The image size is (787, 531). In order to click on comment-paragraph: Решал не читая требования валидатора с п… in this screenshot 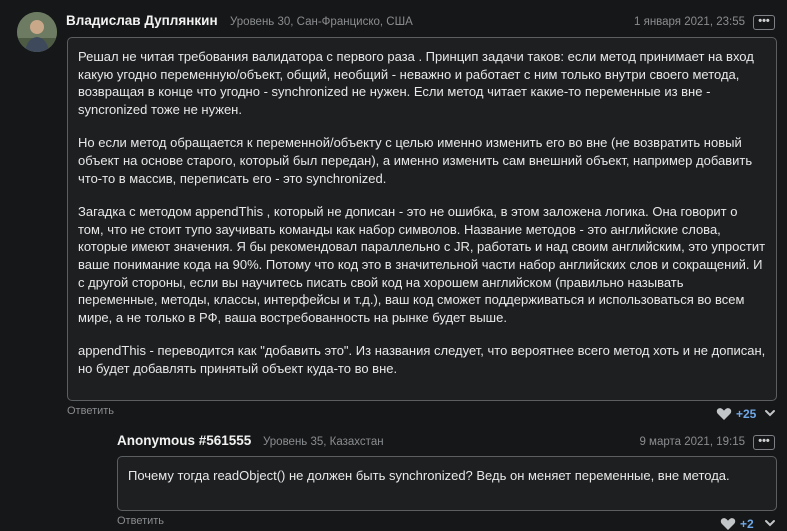, I will do `click(416, 83)`.